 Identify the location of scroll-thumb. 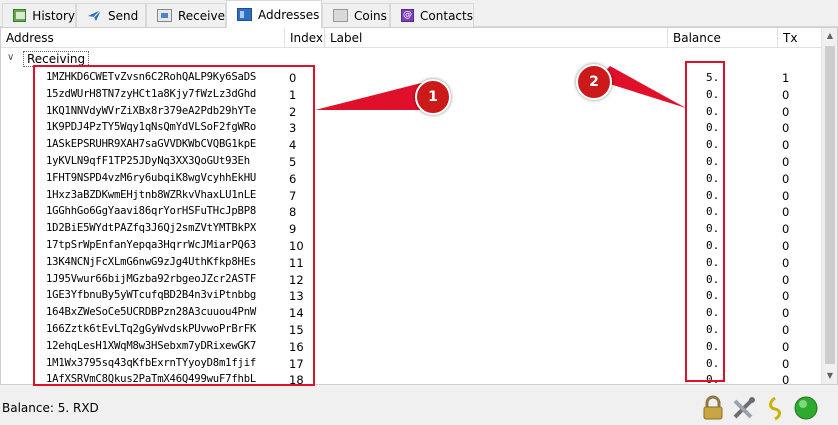
(830, 205).